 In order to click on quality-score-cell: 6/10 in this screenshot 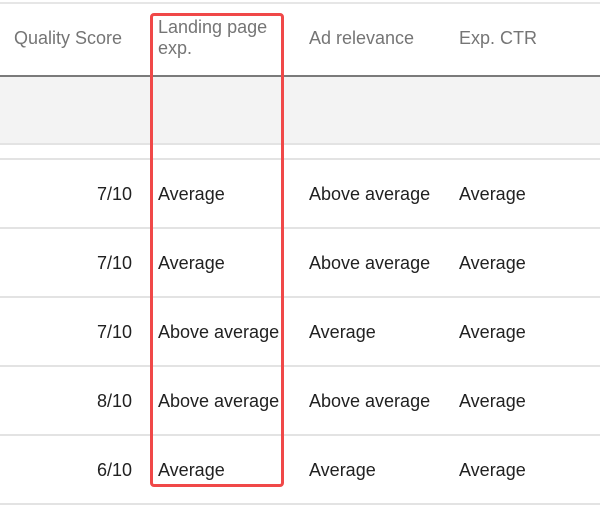, I will do `click(114, 469)`.